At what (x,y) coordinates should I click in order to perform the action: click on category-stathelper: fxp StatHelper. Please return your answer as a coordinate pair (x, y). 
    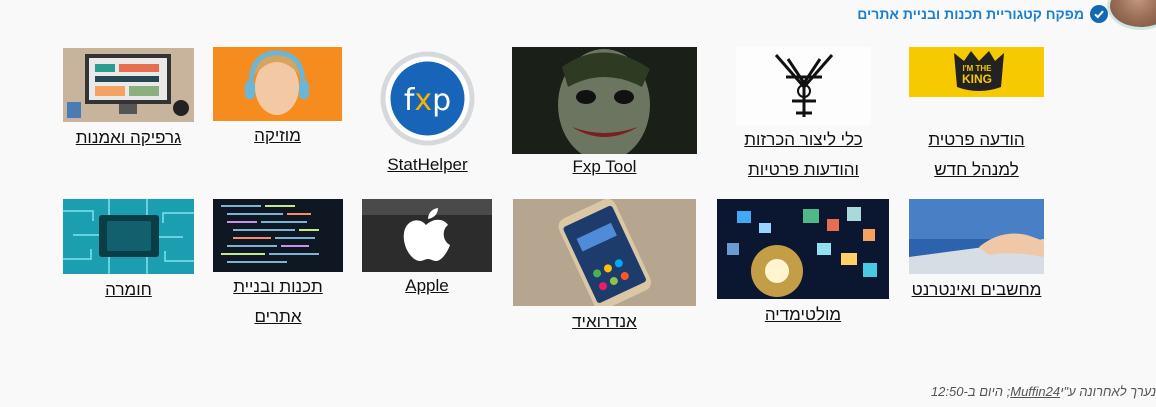
    Looking at the image, I should click on (427, 115).